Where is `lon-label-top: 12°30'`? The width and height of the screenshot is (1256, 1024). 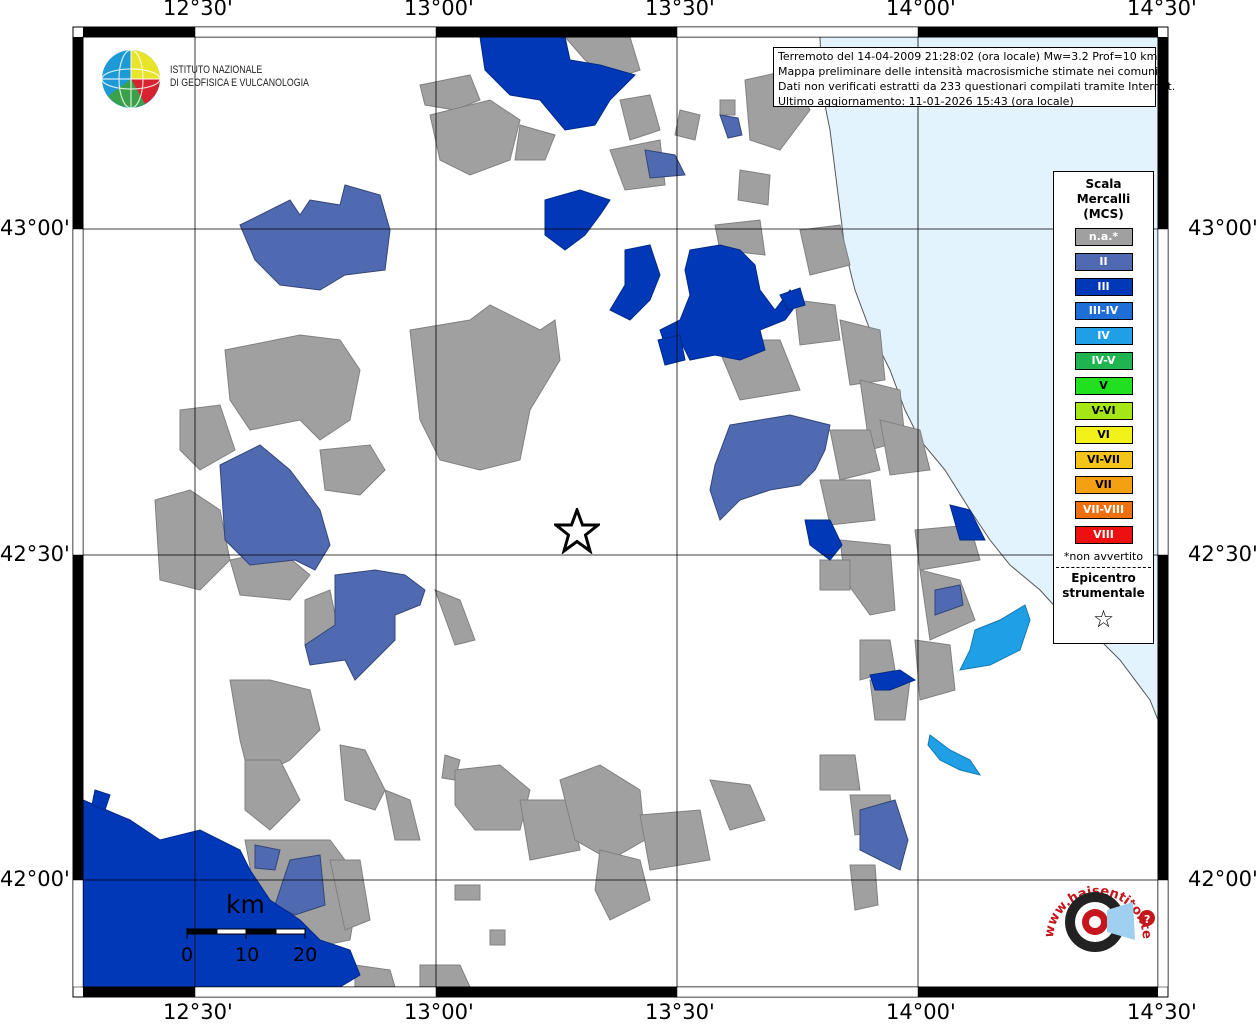
lon-label-top: 12°30' is located at coordinates (198, 10).